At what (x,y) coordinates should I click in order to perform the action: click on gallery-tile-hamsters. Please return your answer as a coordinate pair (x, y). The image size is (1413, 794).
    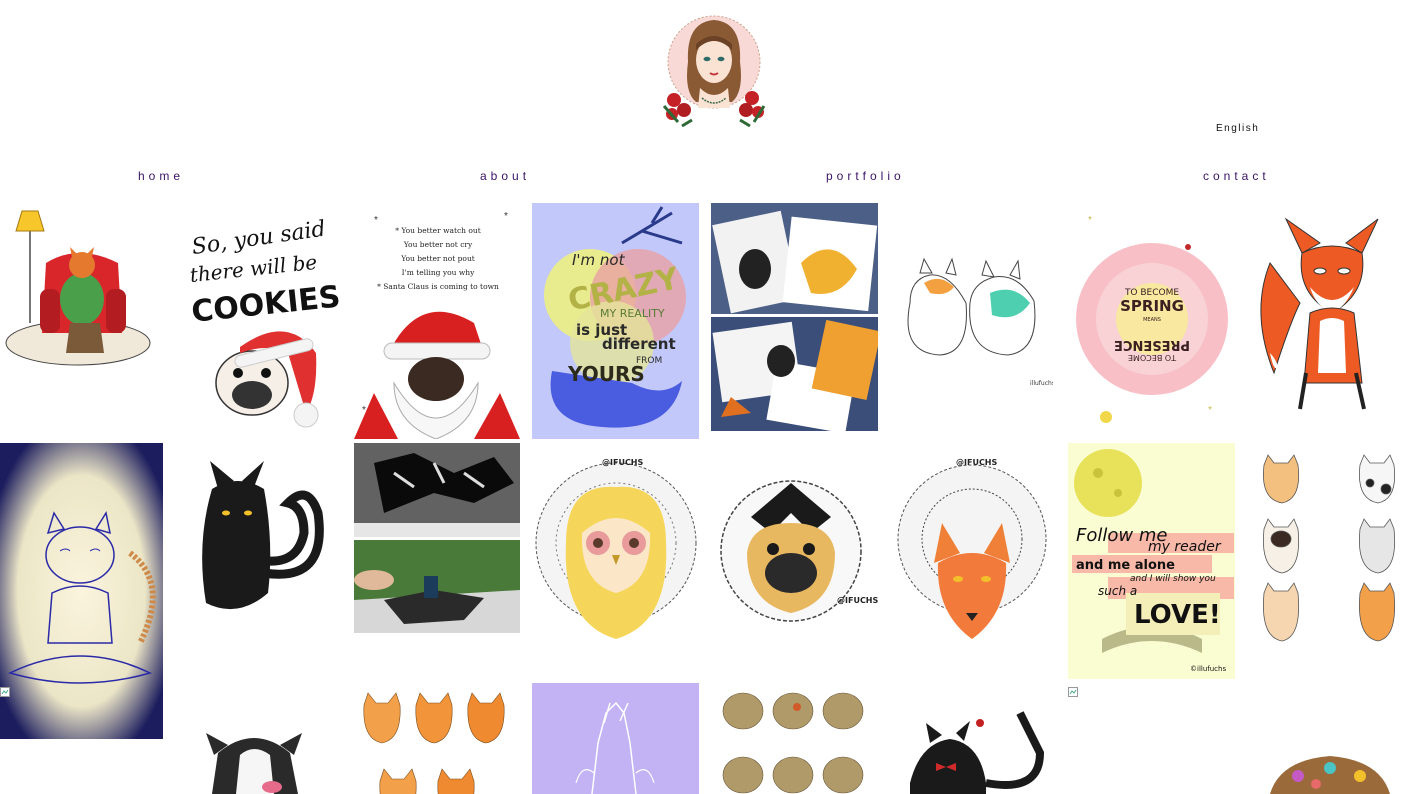
    Looking at the image, I should click on (794, 738).